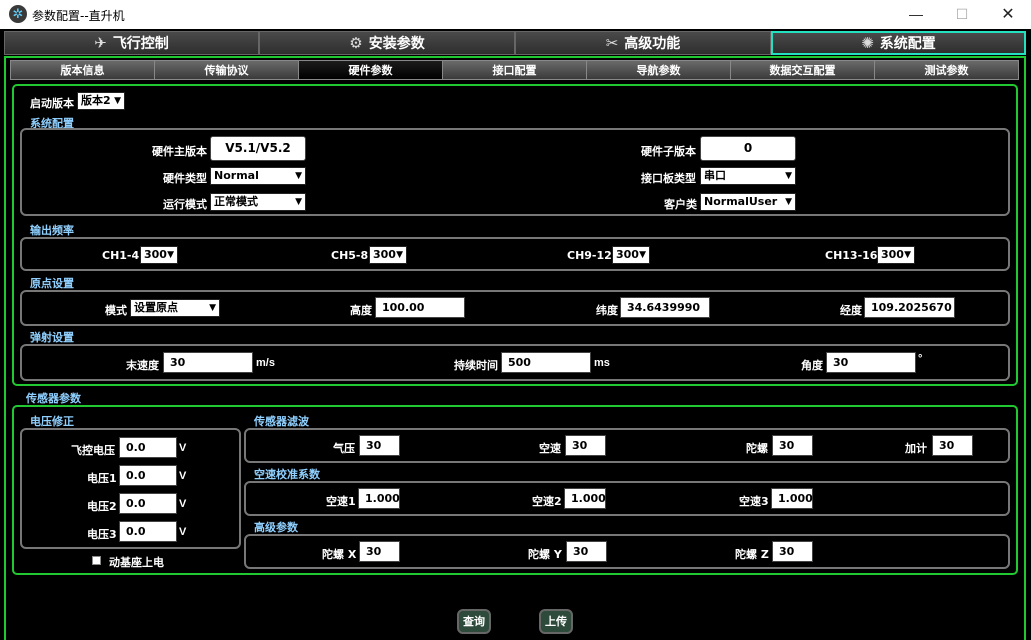 This screenshot has height=640, width=1031. Describe the element at coordinates (748, 148) in the screenshot. I see `hw-sub-version-field: 0` at that location.